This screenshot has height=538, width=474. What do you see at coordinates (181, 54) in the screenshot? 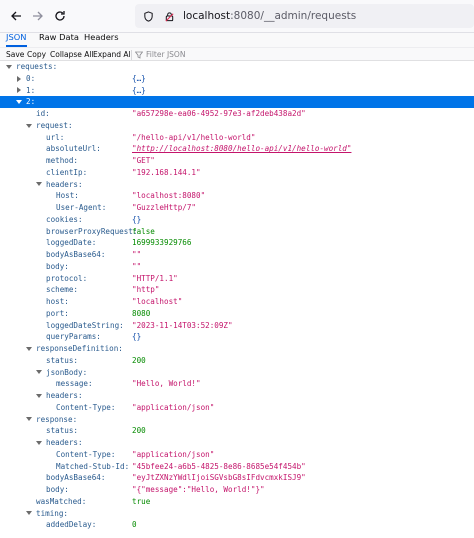
I see `filter-json-input` at bounding box center [181, 54].